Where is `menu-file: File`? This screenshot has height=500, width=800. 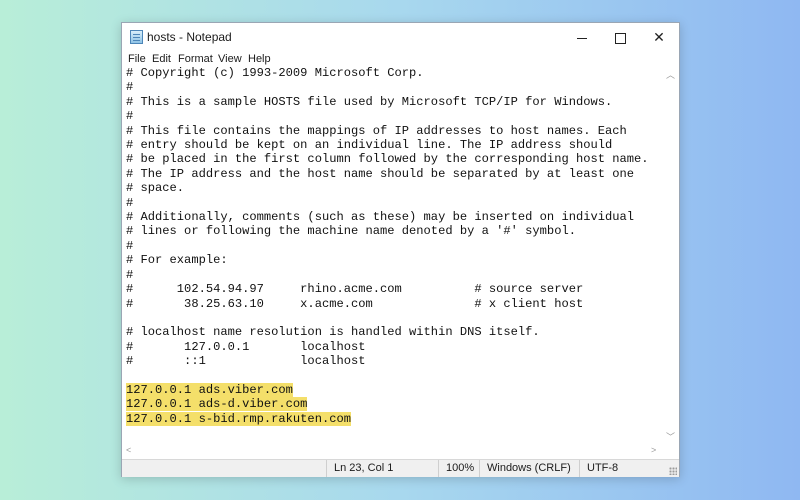
menu-file: File is located at coordinates (137, 59).